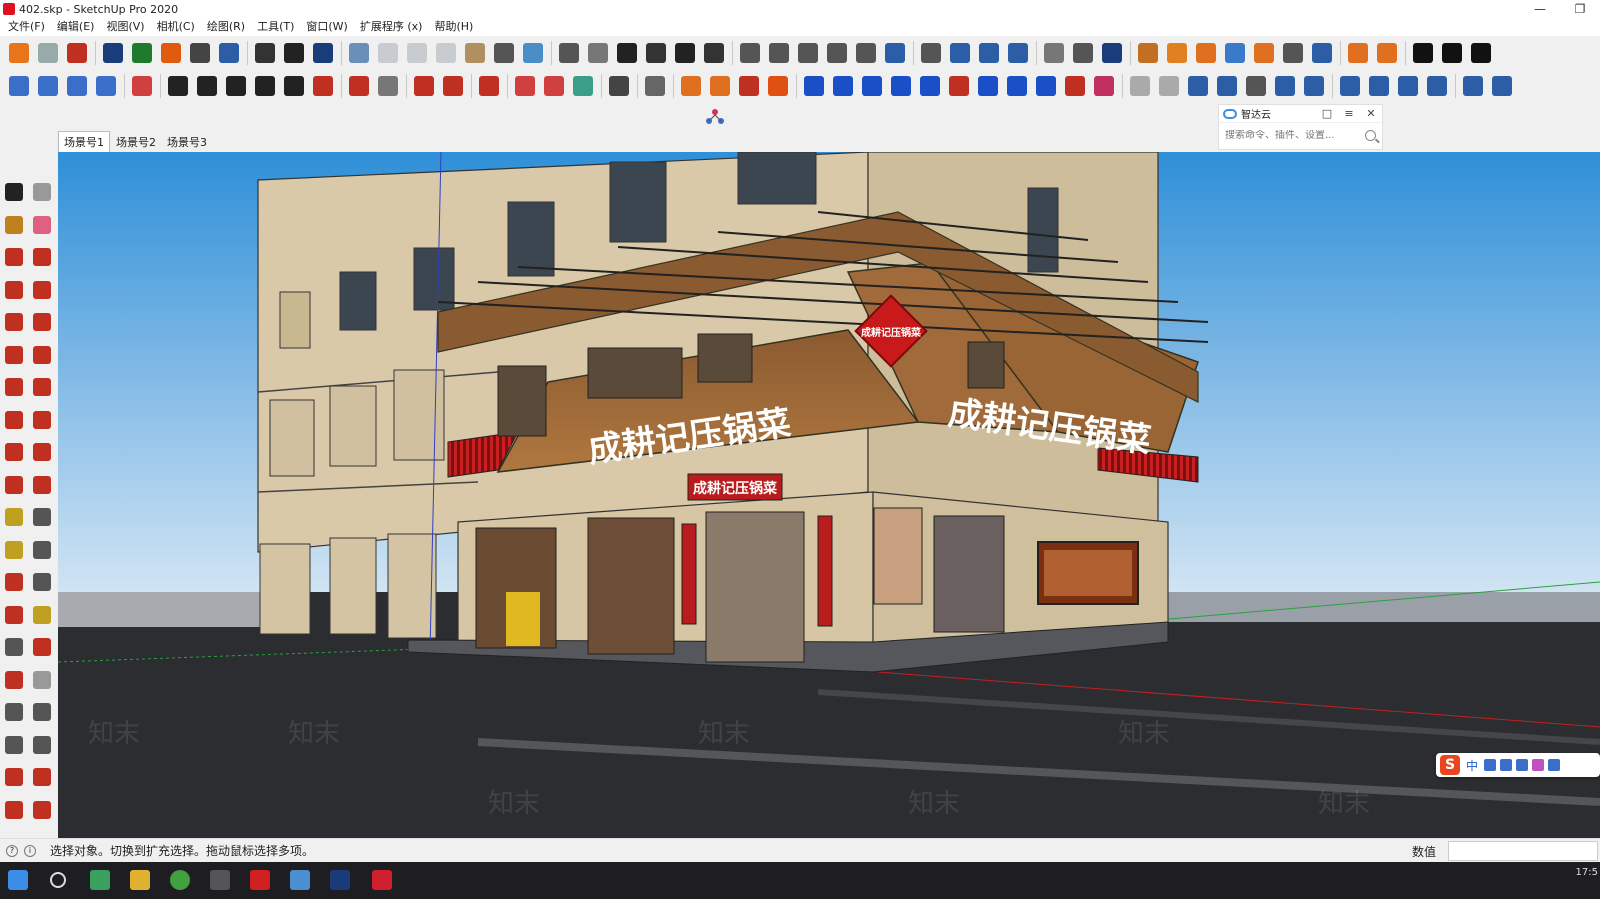 The width and height of the screenshot is (1600, 899). What do you see at coordinates (178, 86) in the screenshot?
I see `line-button` at bounding box center [178, 86].